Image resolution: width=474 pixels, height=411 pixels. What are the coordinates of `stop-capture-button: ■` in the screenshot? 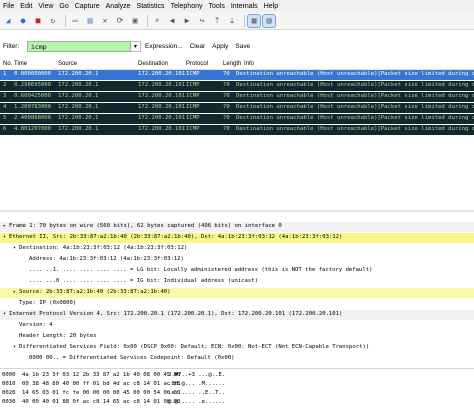 It's located at (38, 21).